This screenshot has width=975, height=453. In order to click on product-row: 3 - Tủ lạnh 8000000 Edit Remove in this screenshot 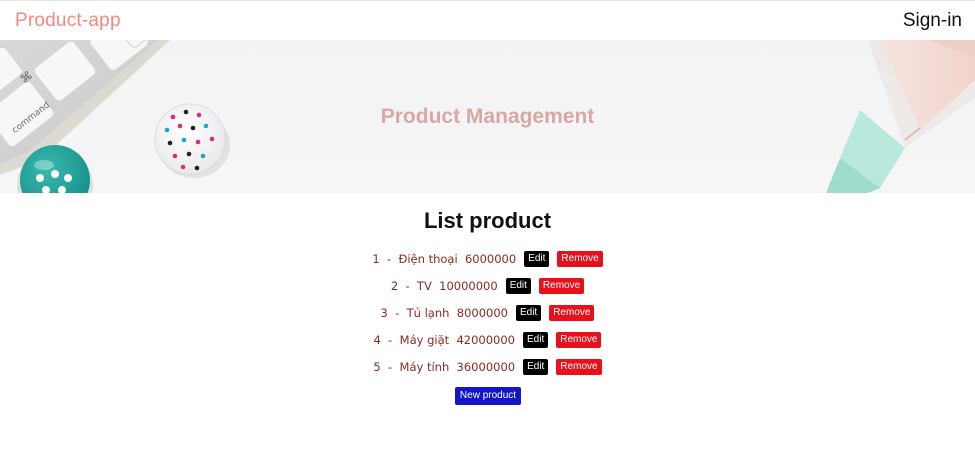, I will do `click(487, 312)`.